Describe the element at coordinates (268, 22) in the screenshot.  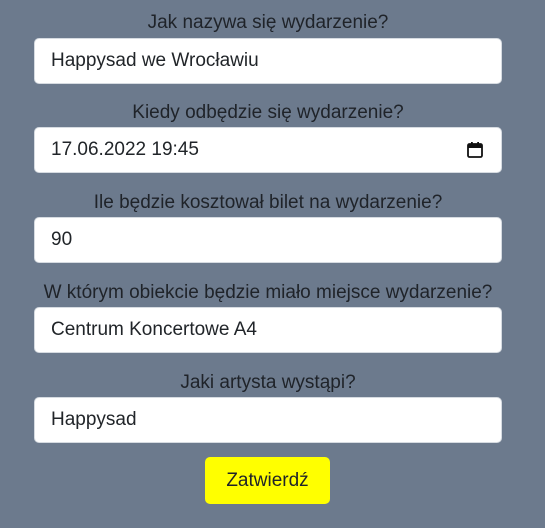
I see `event-name-label: Jak nazywa się wydarzenie?` at that location.